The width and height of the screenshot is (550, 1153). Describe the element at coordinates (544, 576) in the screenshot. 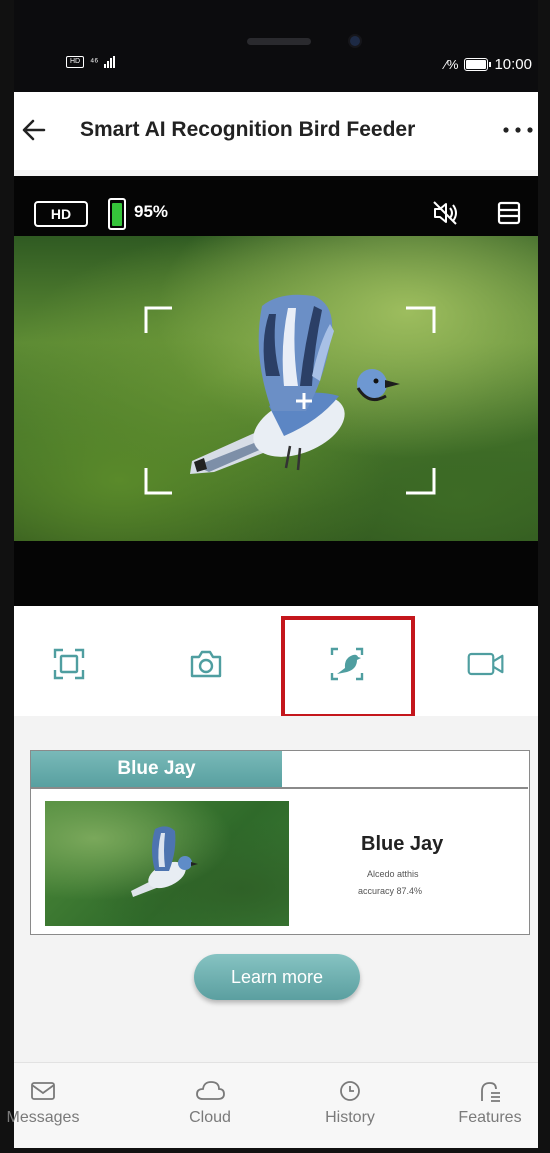

I see `phone-bezel-right` at that location.